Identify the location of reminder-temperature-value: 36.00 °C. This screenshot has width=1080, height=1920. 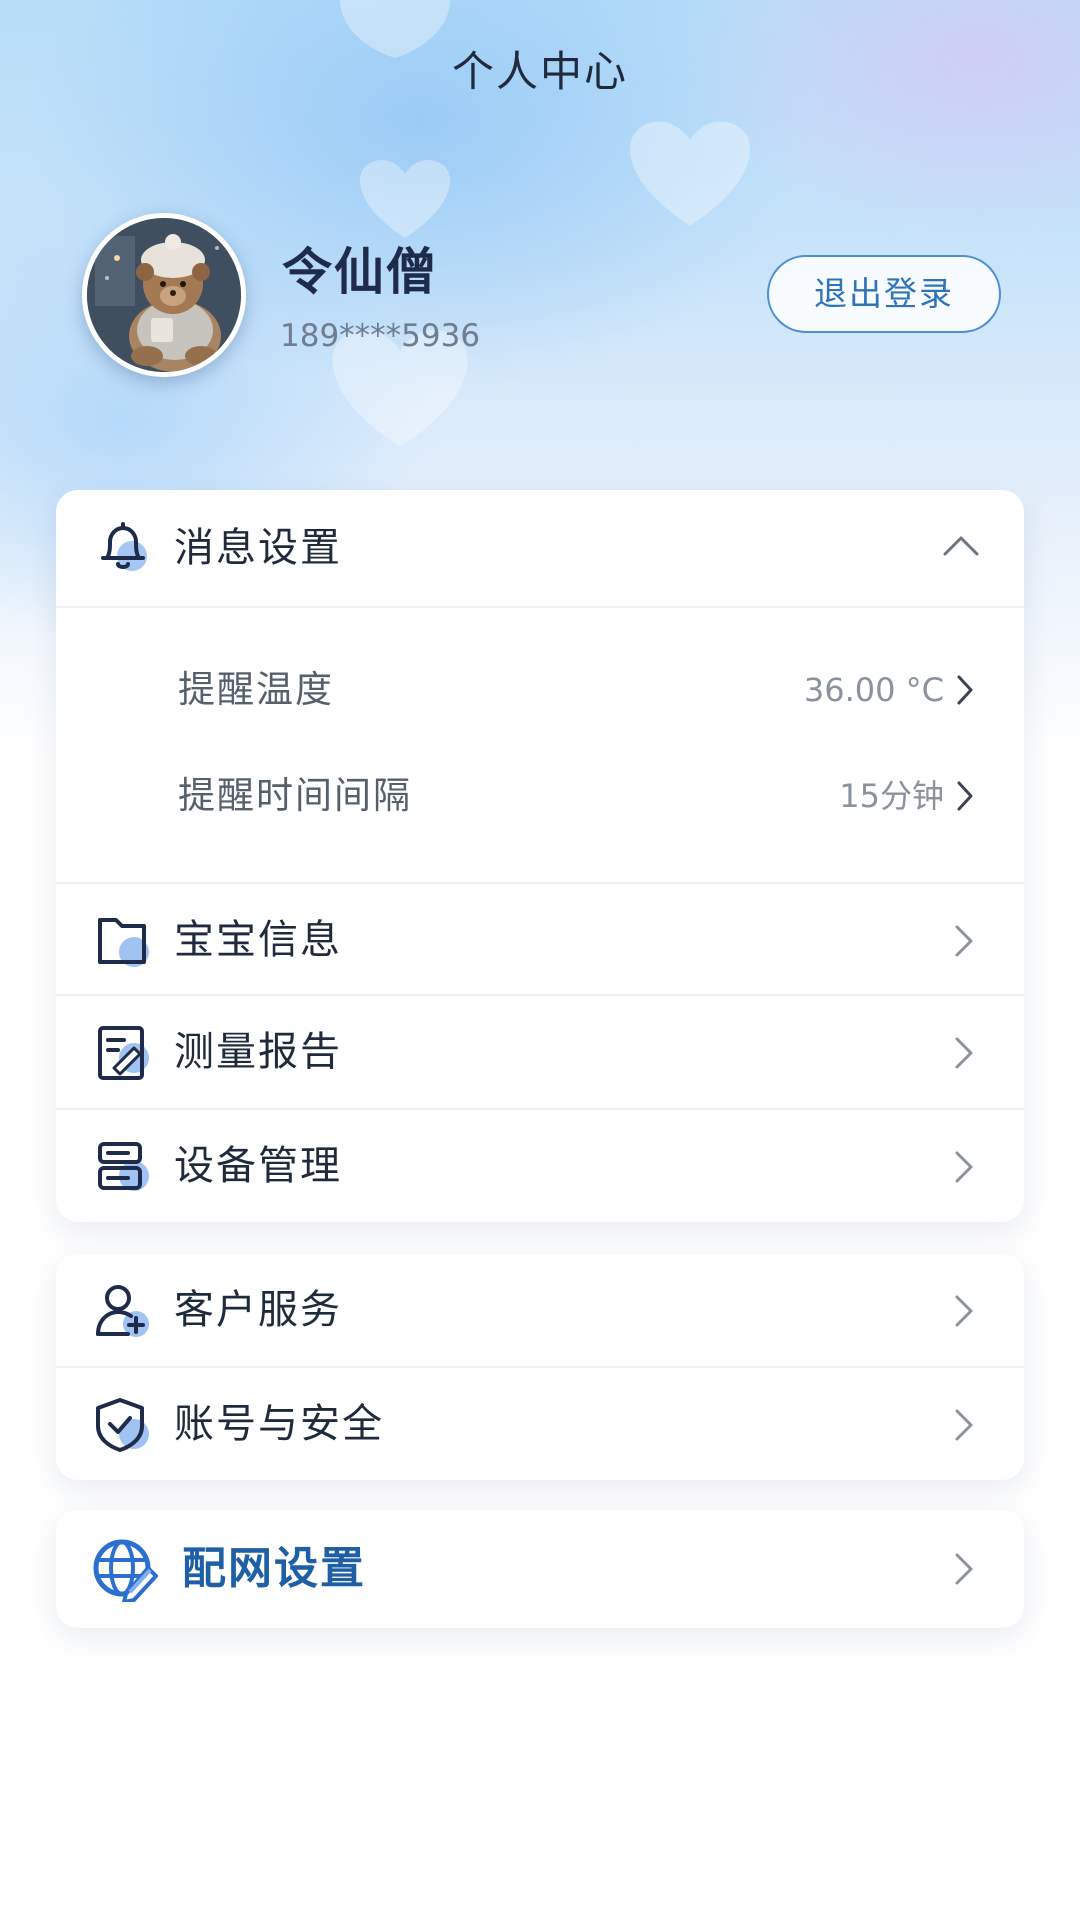
(873, 690).